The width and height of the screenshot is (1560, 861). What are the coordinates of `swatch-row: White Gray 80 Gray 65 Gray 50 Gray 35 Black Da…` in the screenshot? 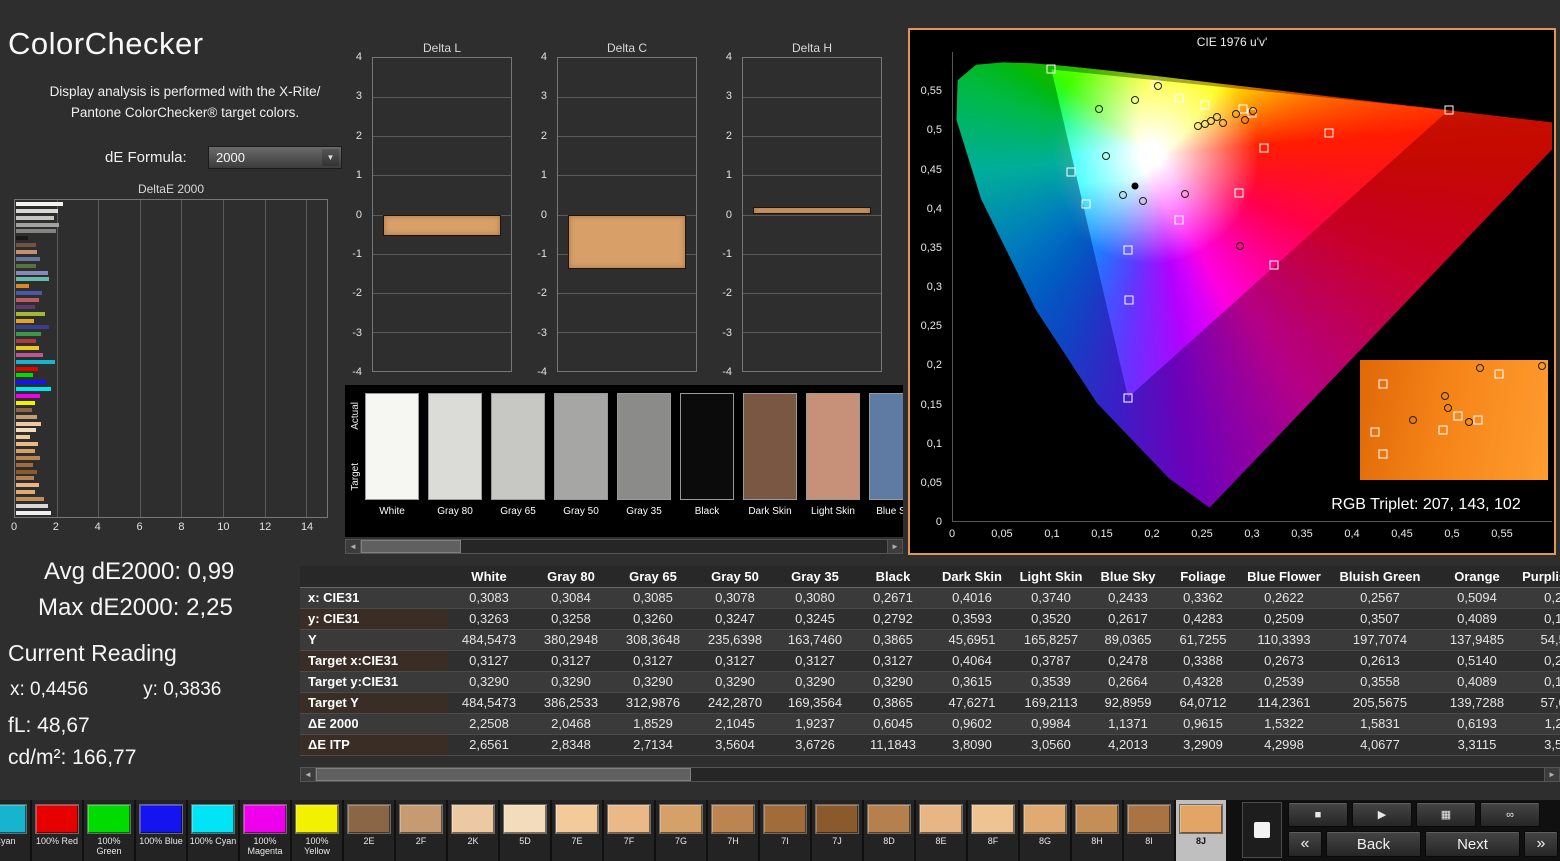 It's located at (634, 465).